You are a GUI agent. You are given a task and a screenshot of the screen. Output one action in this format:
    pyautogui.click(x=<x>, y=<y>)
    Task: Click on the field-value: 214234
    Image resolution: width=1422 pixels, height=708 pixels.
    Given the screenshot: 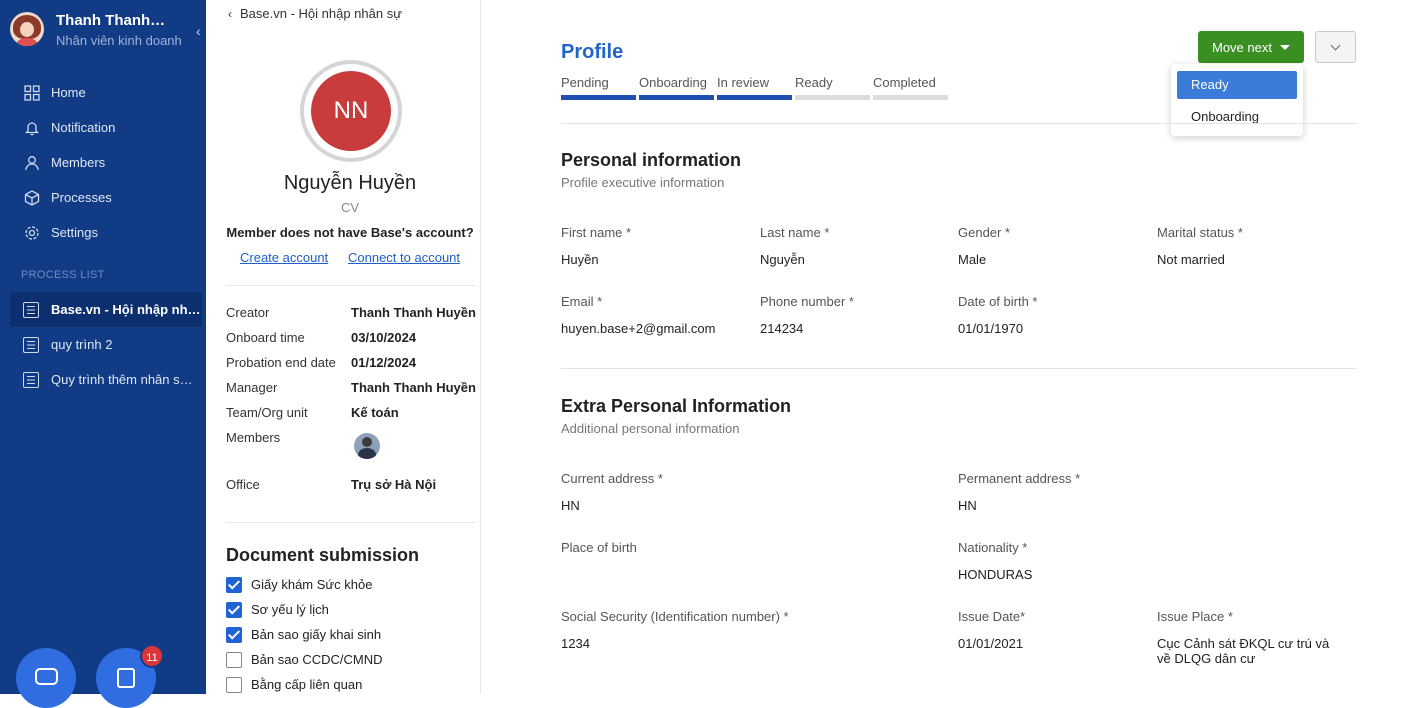 What is the action you would take?
    pyautogui.click(x=782, y=328)
    